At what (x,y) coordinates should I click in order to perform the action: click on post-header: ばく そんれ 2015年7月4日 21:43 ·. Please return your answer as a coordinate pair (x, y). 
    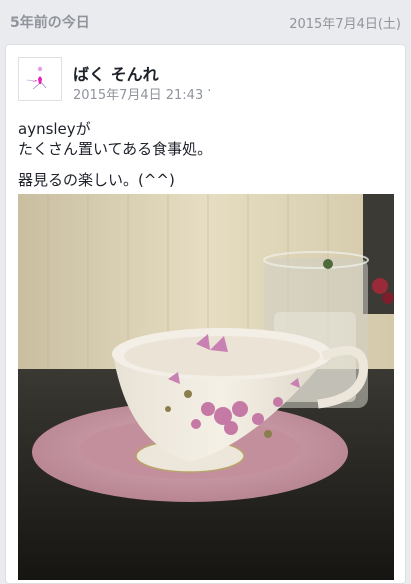
    Looking at the image, I should click on (203, 81).